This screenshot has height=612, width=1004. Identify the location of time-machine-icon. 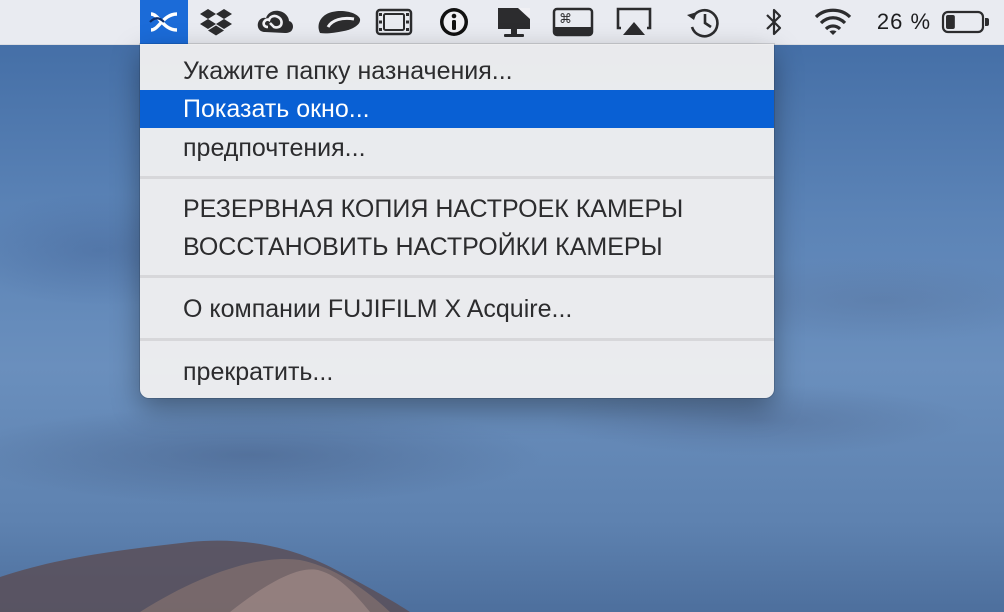
(703, 23).